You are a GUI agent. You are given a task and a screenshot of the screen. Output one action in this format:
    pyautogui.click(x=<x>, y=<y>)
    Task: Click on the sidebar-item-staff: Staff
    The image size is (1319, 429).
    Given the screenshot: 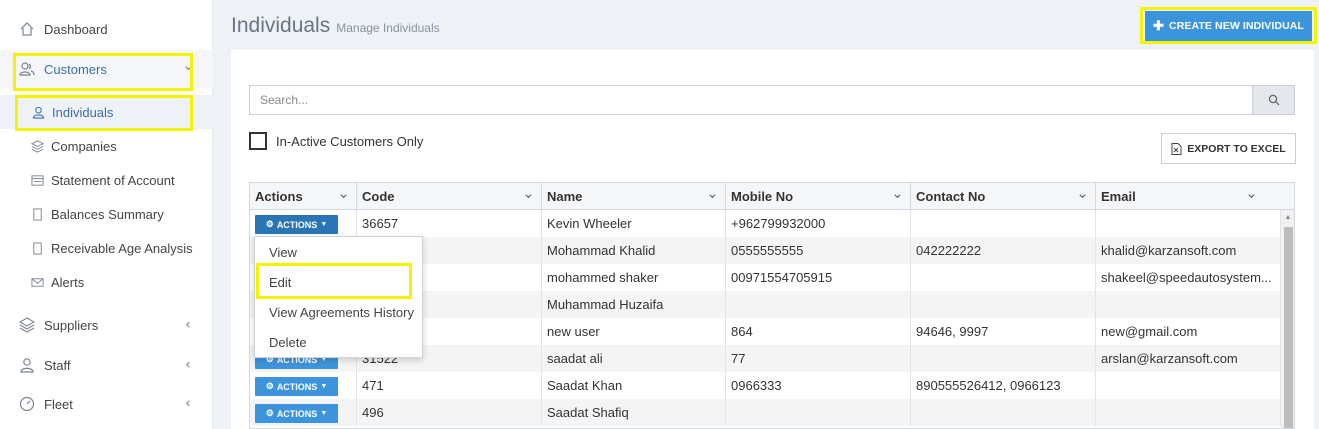 What is the action you would take?
    pyautogui.click(x=106, y=365)
    